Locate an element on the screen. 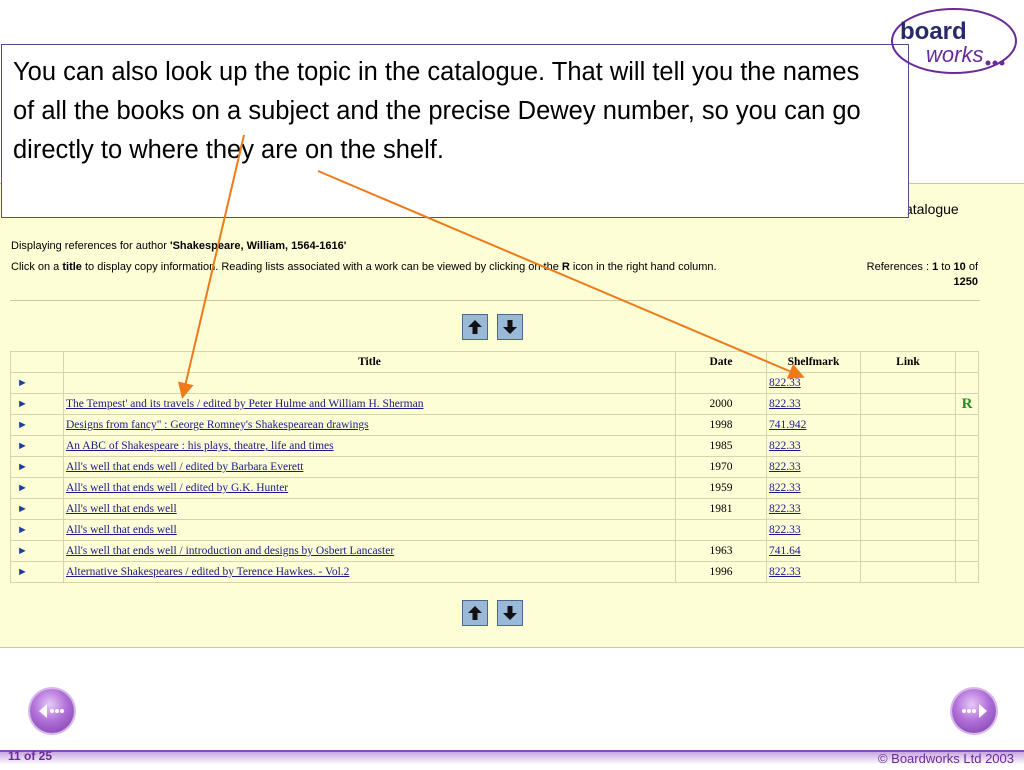 The height and width of the screenshot is (770, 1024). next-page-button-bottom is located at coordinates (510, 613).